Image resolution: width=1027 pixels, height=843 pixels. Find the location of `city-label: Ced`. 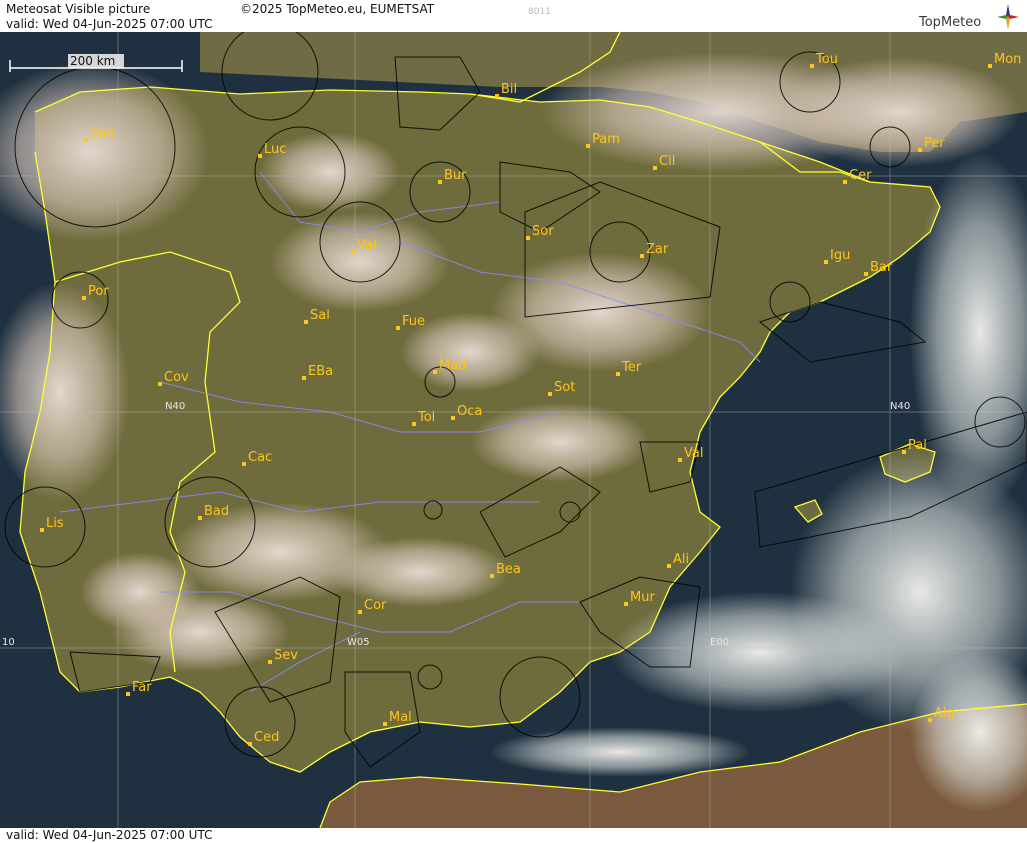

city-label: Ced is located at coordinates (266, 737).